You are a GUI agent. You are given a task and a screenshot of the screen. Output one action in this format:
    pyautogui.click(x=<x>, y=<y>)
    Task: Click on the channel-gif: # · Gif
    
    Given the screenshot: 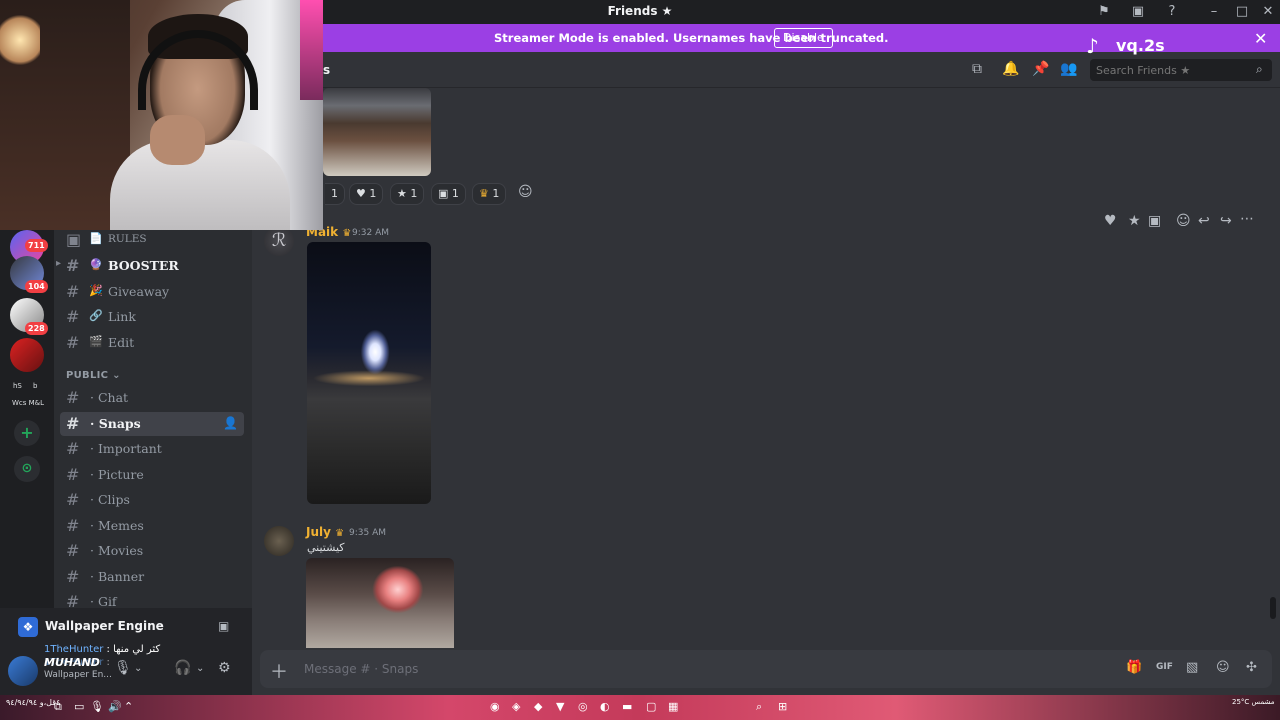 What is the action you would take?
    pyautogui.click(x=152, y=599)
    